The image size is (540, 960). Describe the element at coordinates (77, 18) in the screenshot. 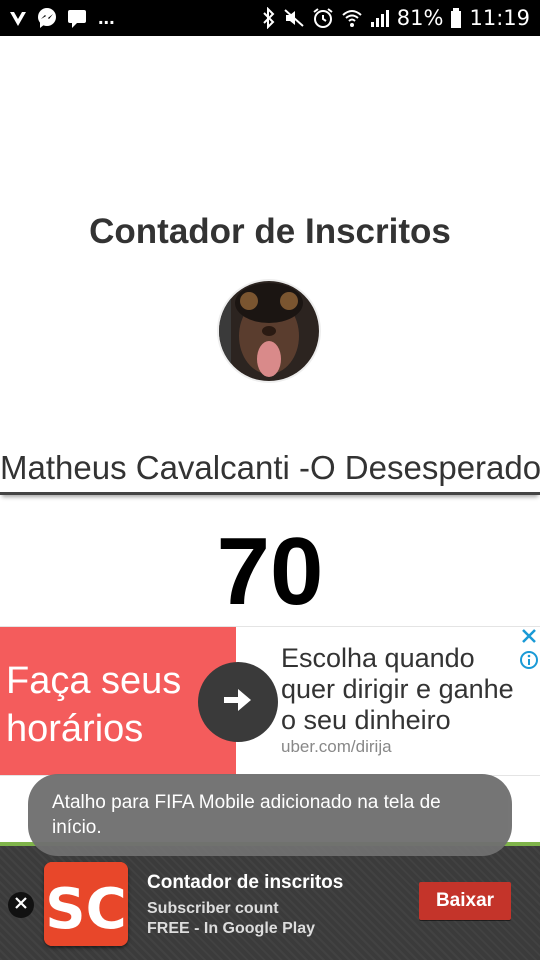

I see `chat-icon` at that location.